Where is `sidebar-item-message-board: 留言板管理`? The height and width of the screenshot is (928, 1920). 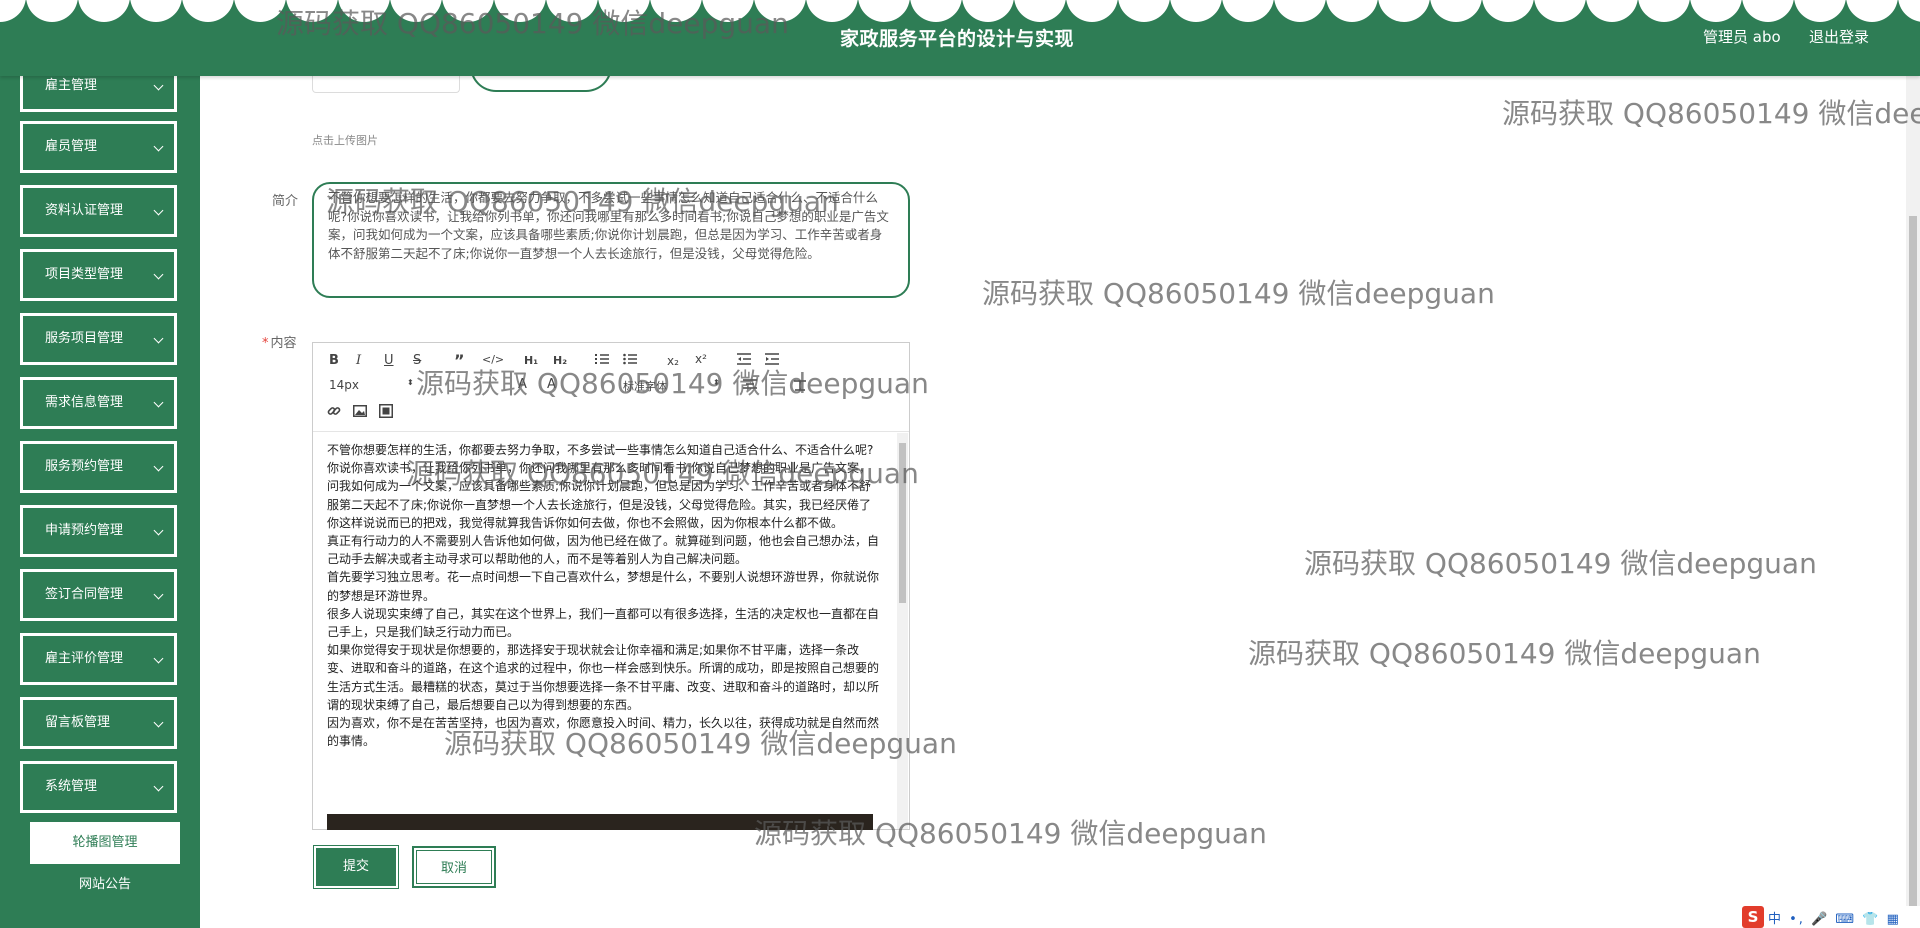
sidebar-item-message-board: 留言板管理 is located at coordinates (98, 723).